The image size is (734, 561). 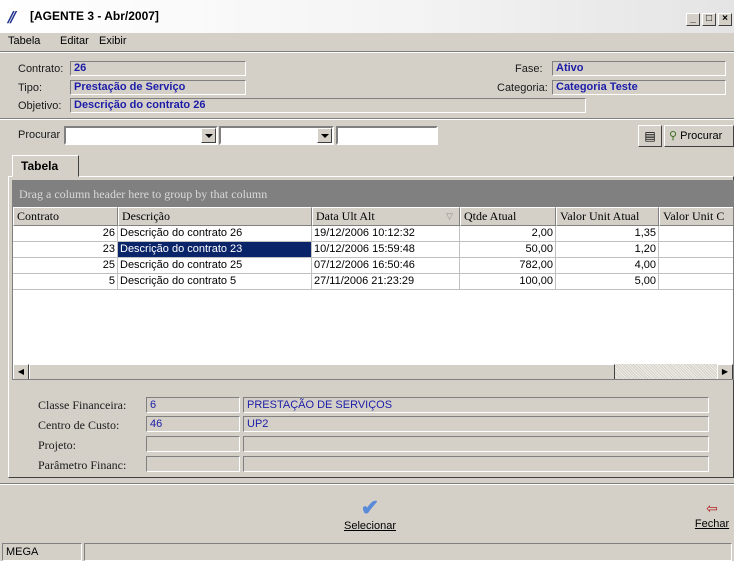 I want to click on app-logo-icon: //, so click(x=12, y=17).